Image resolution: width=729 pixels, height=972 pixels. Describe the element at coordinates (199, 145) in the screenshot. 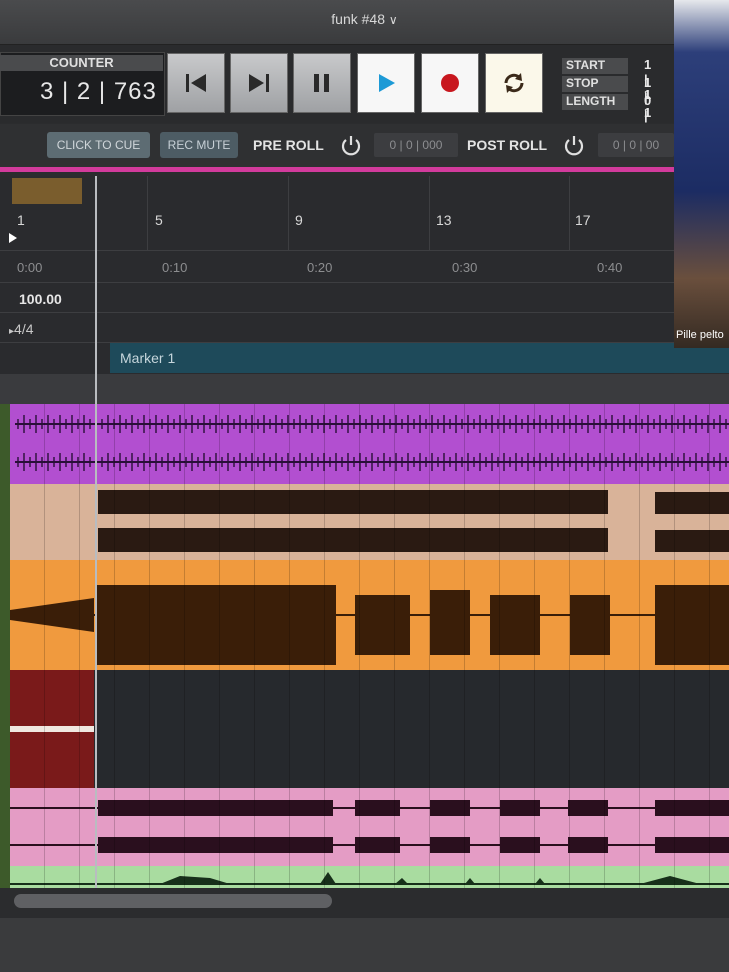

I see `rec-mute-button: REC MUTE` at that location.